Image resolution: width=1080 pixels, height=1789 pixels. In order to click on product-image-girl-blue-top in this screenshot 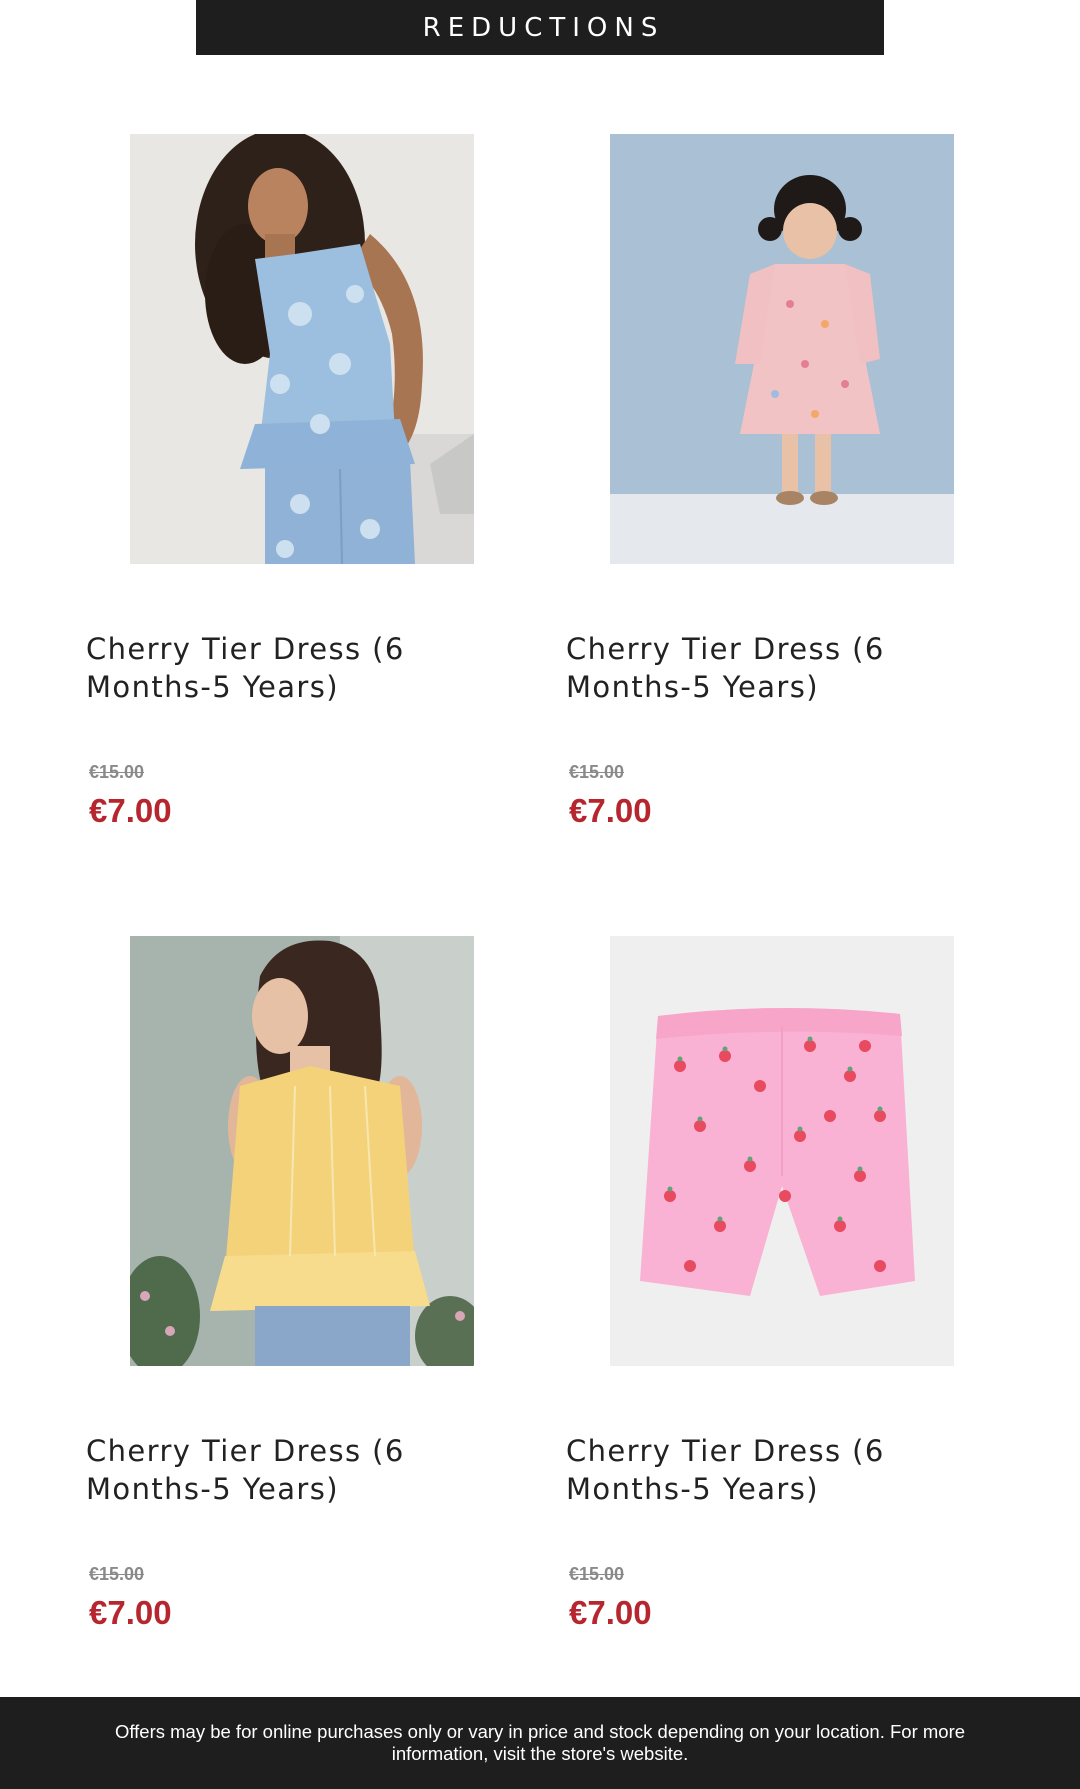, I will do `click(302, 349)`.